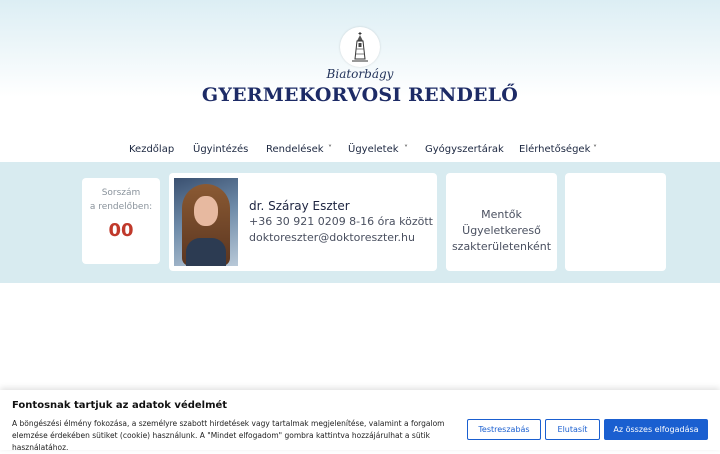 This screenshot has height=454, width=720. I want to click on site-logo, so click(360, 47).